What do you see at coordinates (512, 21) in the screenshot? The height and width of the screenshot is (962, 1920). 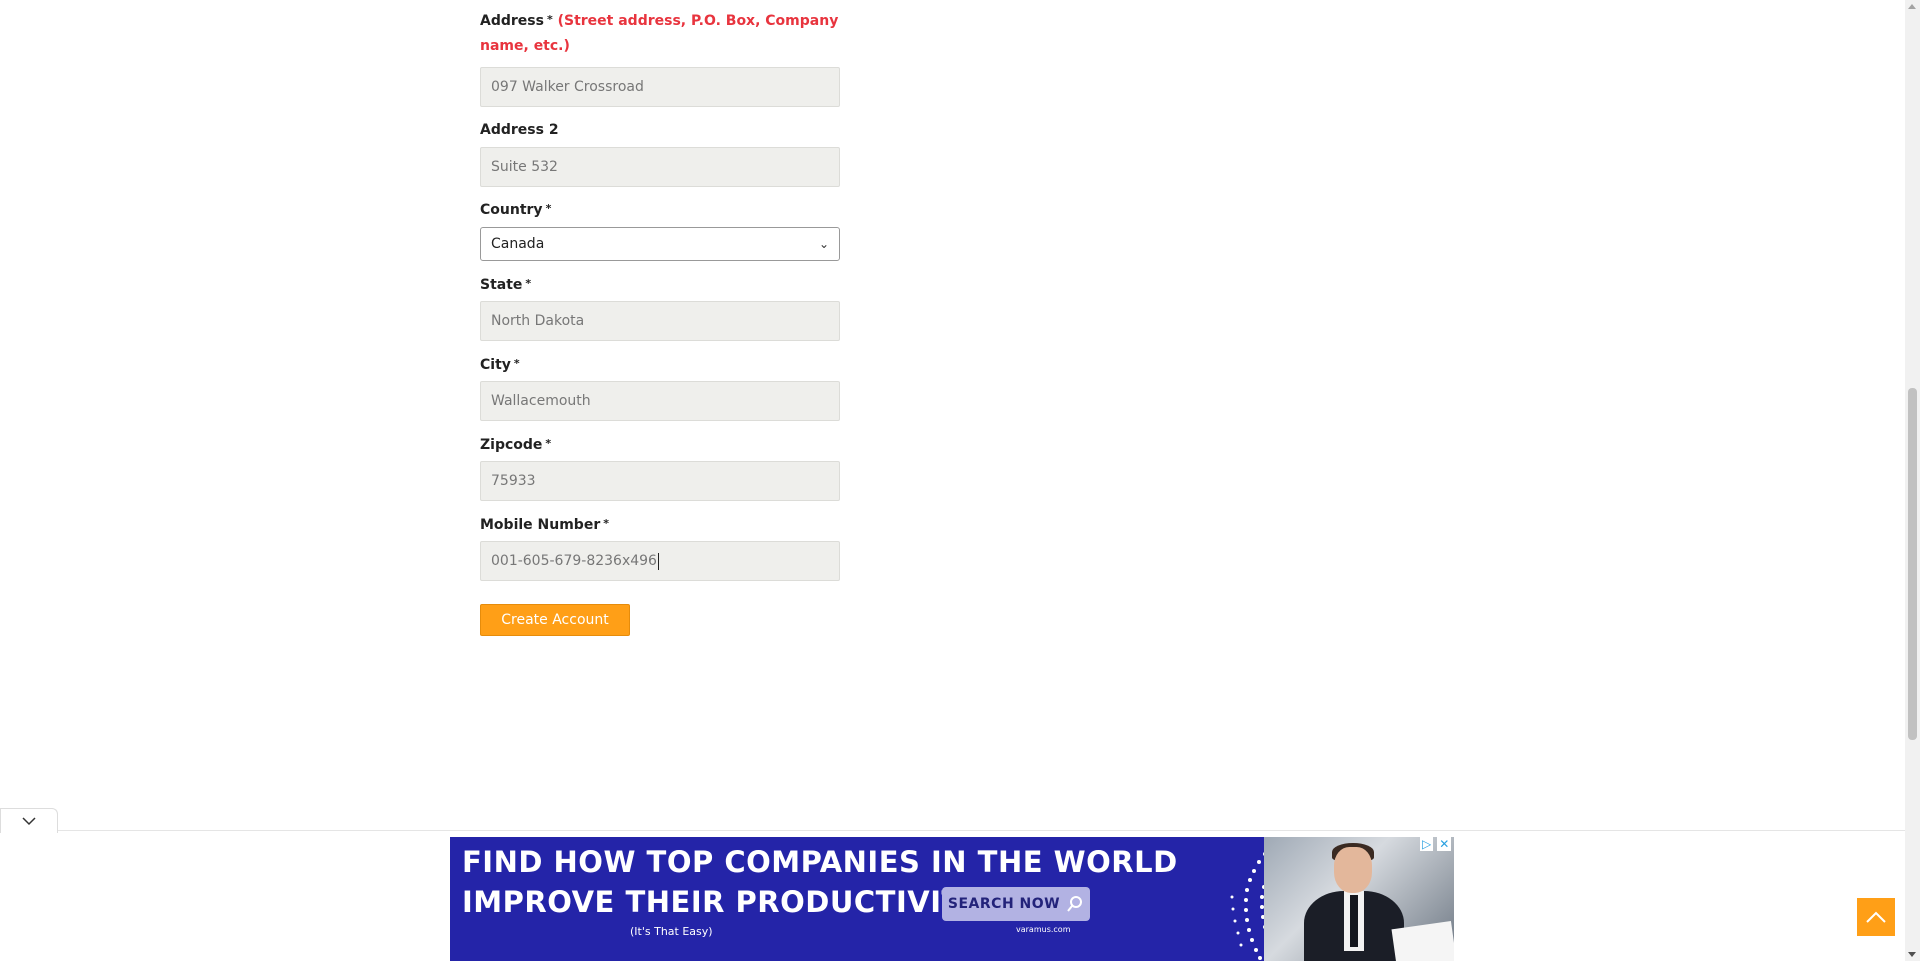 I see `address-label-text: Address` at bounding box center [512, 21].